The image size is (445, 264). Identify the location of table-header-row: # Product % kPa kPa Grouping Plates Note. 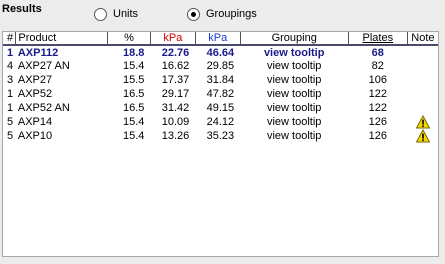
(220, 39).